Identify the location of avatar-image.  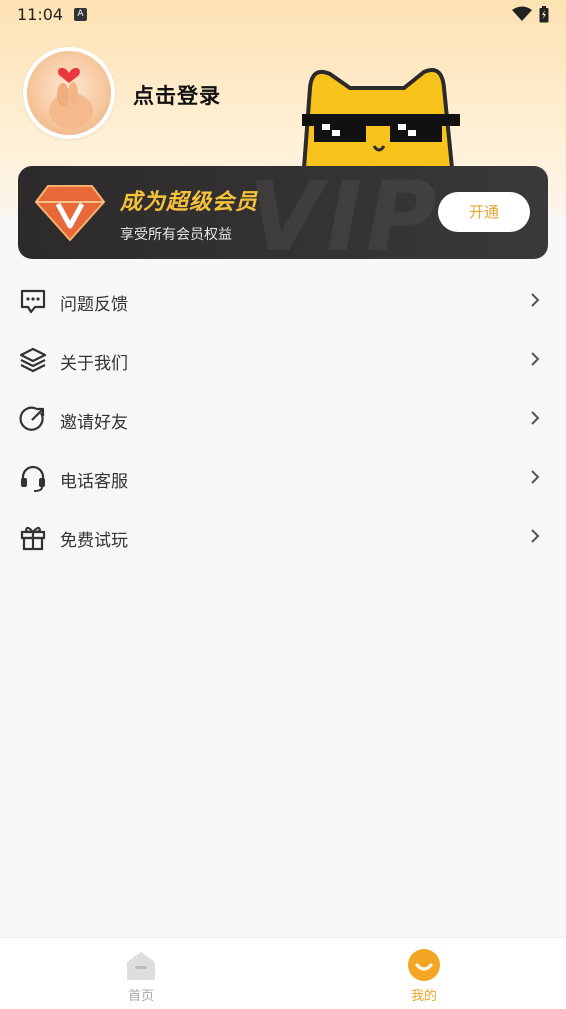
(69, 93).